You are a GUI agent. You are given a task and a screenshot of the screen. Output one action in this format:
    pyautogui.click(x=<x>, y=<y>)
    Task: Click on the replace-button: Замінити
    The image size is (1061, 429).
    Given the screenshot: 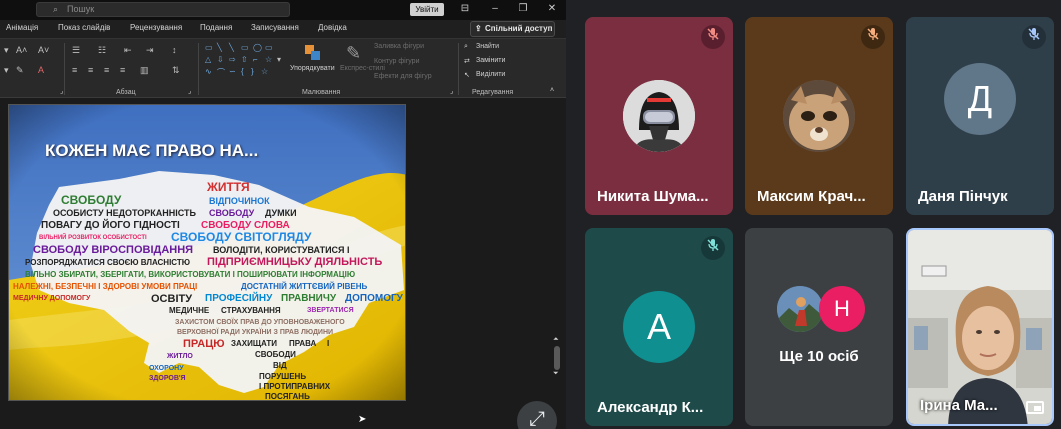 What is the action you would take?
    pyautogui.click(x=490, y=60)
    